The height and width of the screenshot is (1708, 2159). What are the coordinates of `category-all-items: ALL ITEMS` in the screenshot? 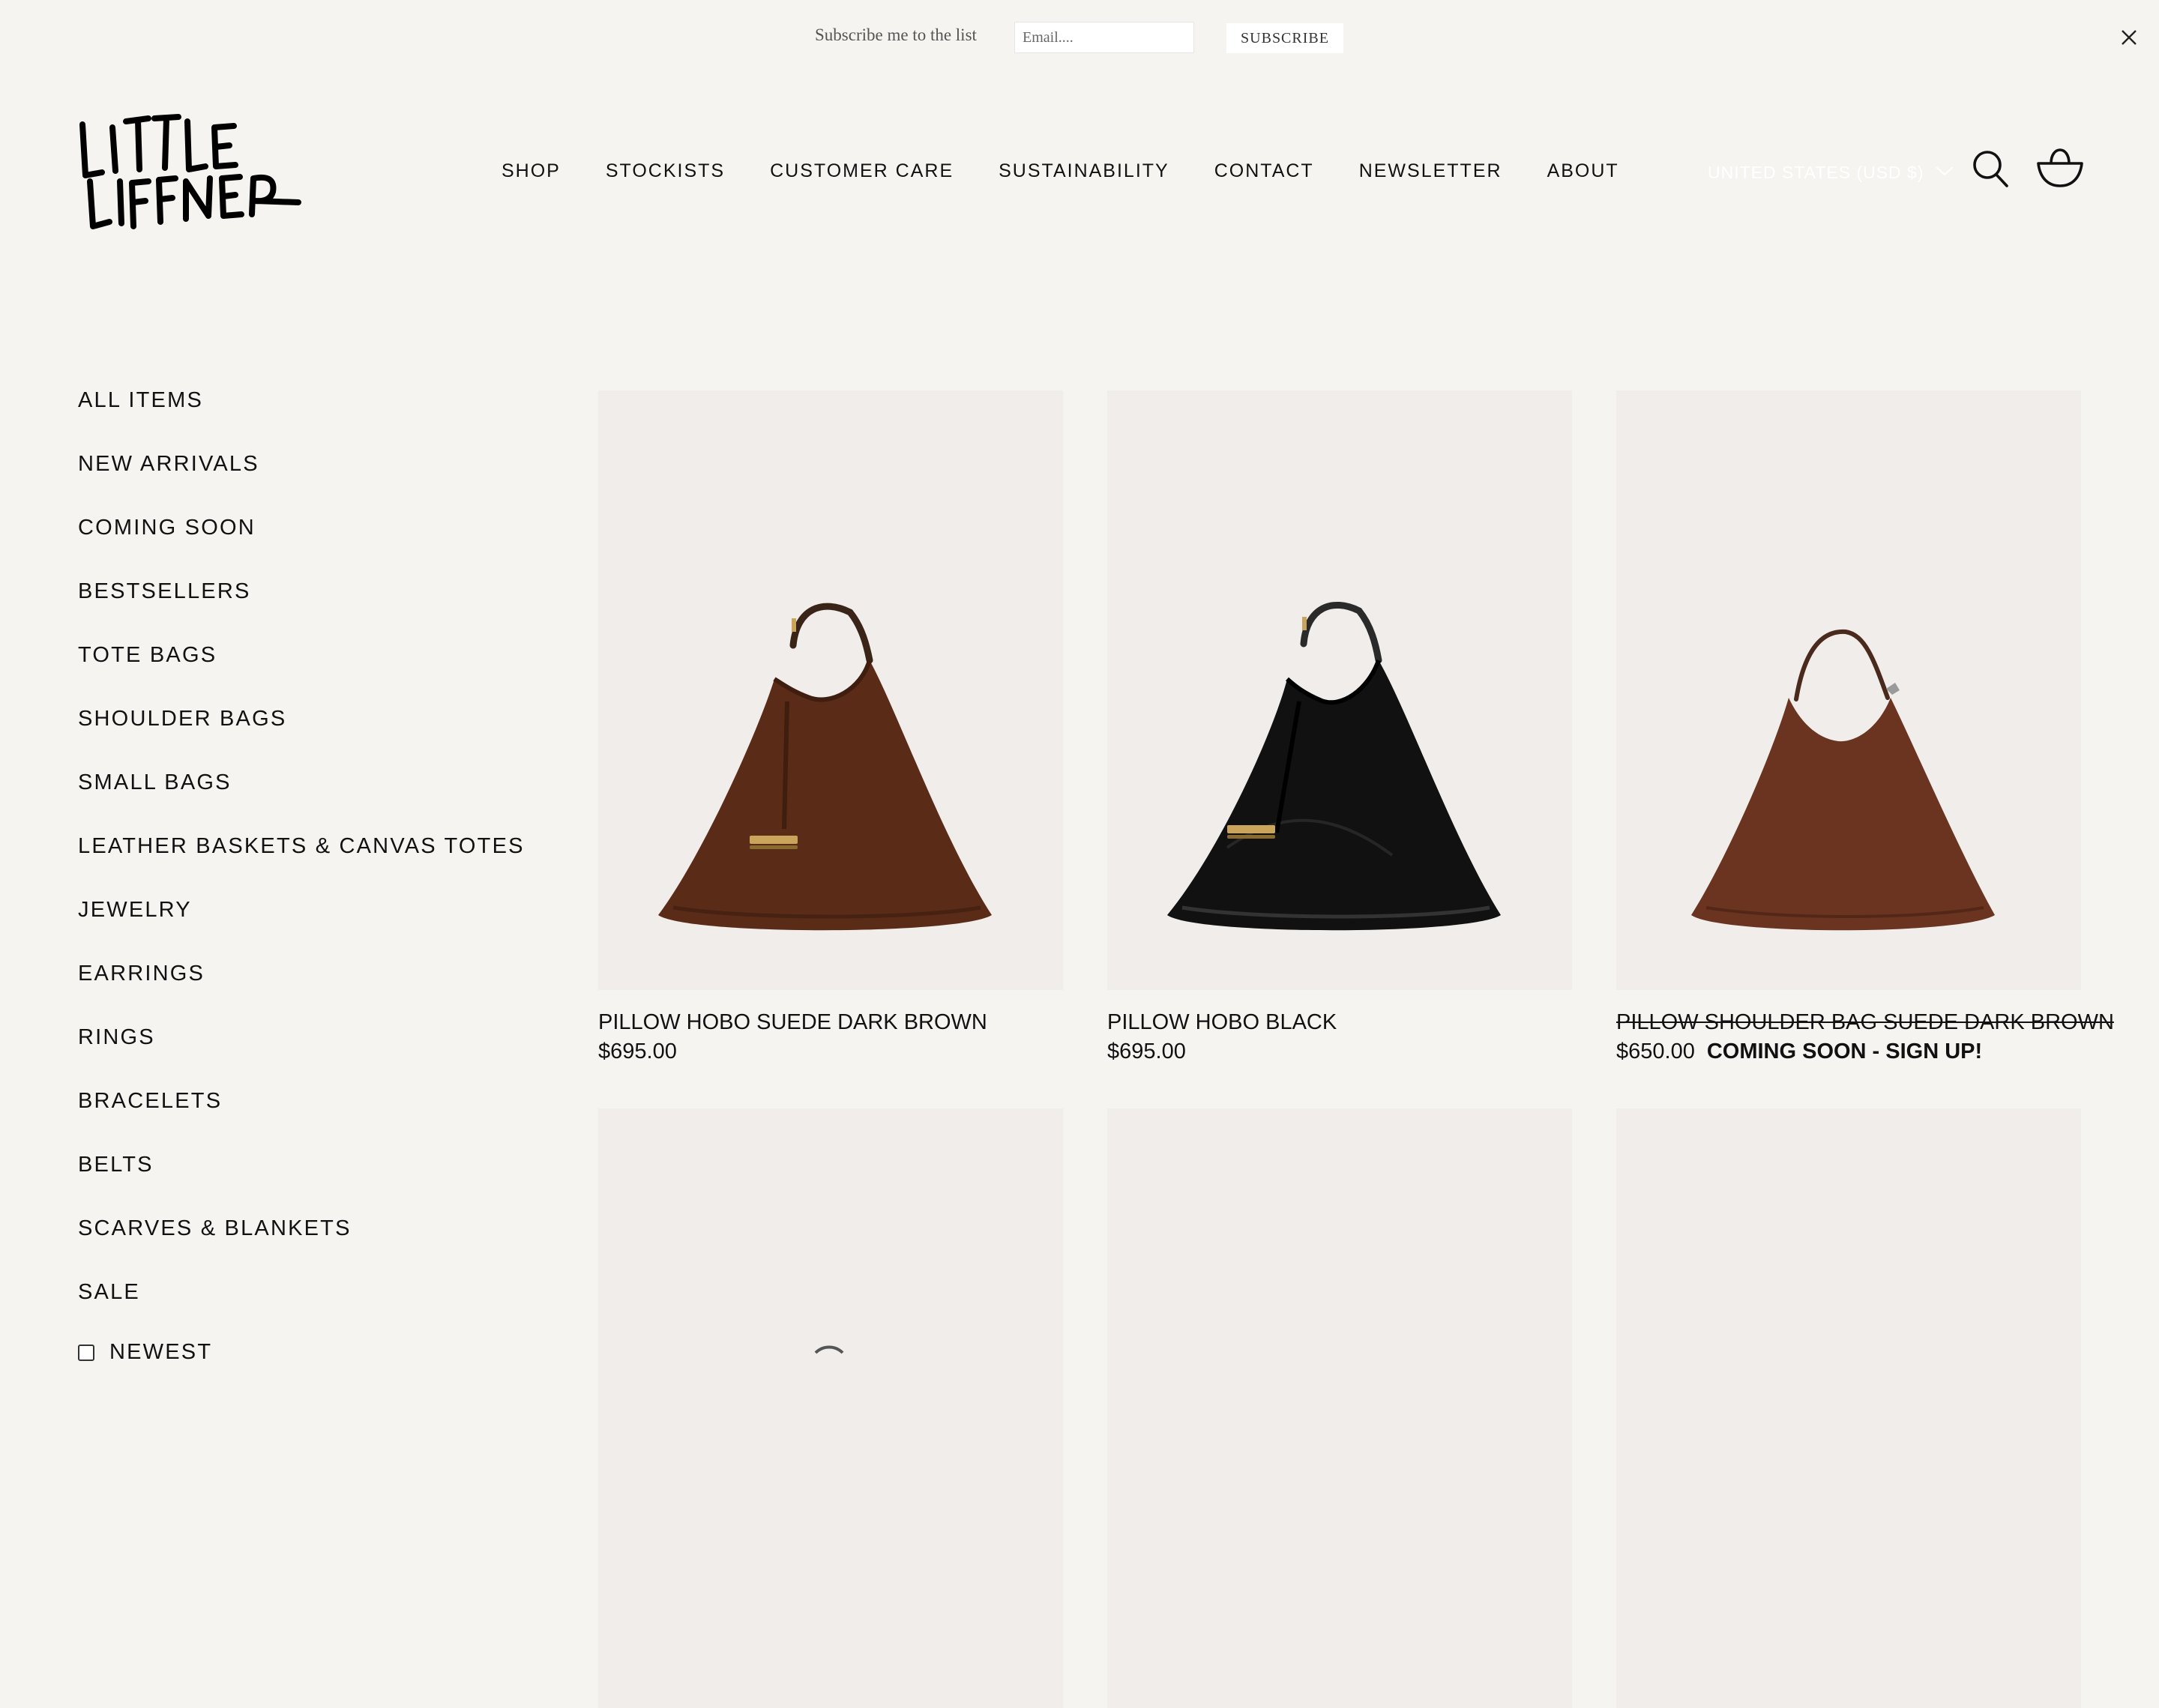 It's located at (310, 418).